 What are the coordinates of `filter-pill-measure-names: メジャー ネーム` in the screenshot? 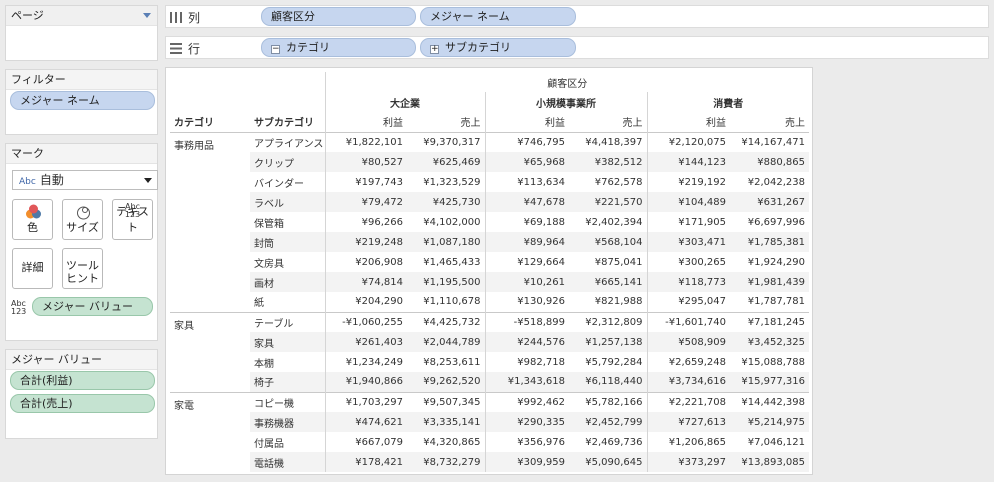 It's located at (82, 100).